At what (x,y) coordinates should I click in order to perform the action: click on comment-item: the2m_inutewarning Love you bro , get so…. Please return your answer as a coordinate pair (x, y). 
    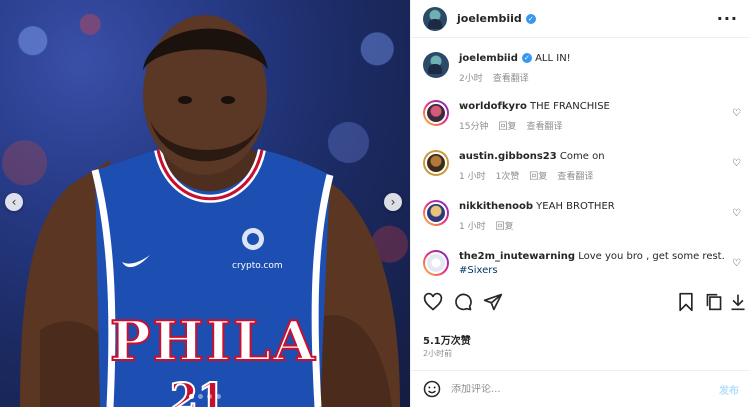
    Looking at the image, I should click on (583, 264).